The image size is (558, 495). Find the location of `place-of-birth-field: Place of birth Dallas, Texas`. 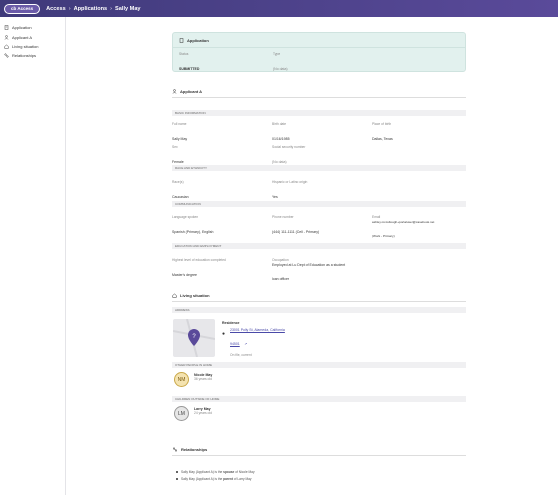

place-of-birth-field: Place of birth Dallas, Texas is located at coordinates (382, 133).